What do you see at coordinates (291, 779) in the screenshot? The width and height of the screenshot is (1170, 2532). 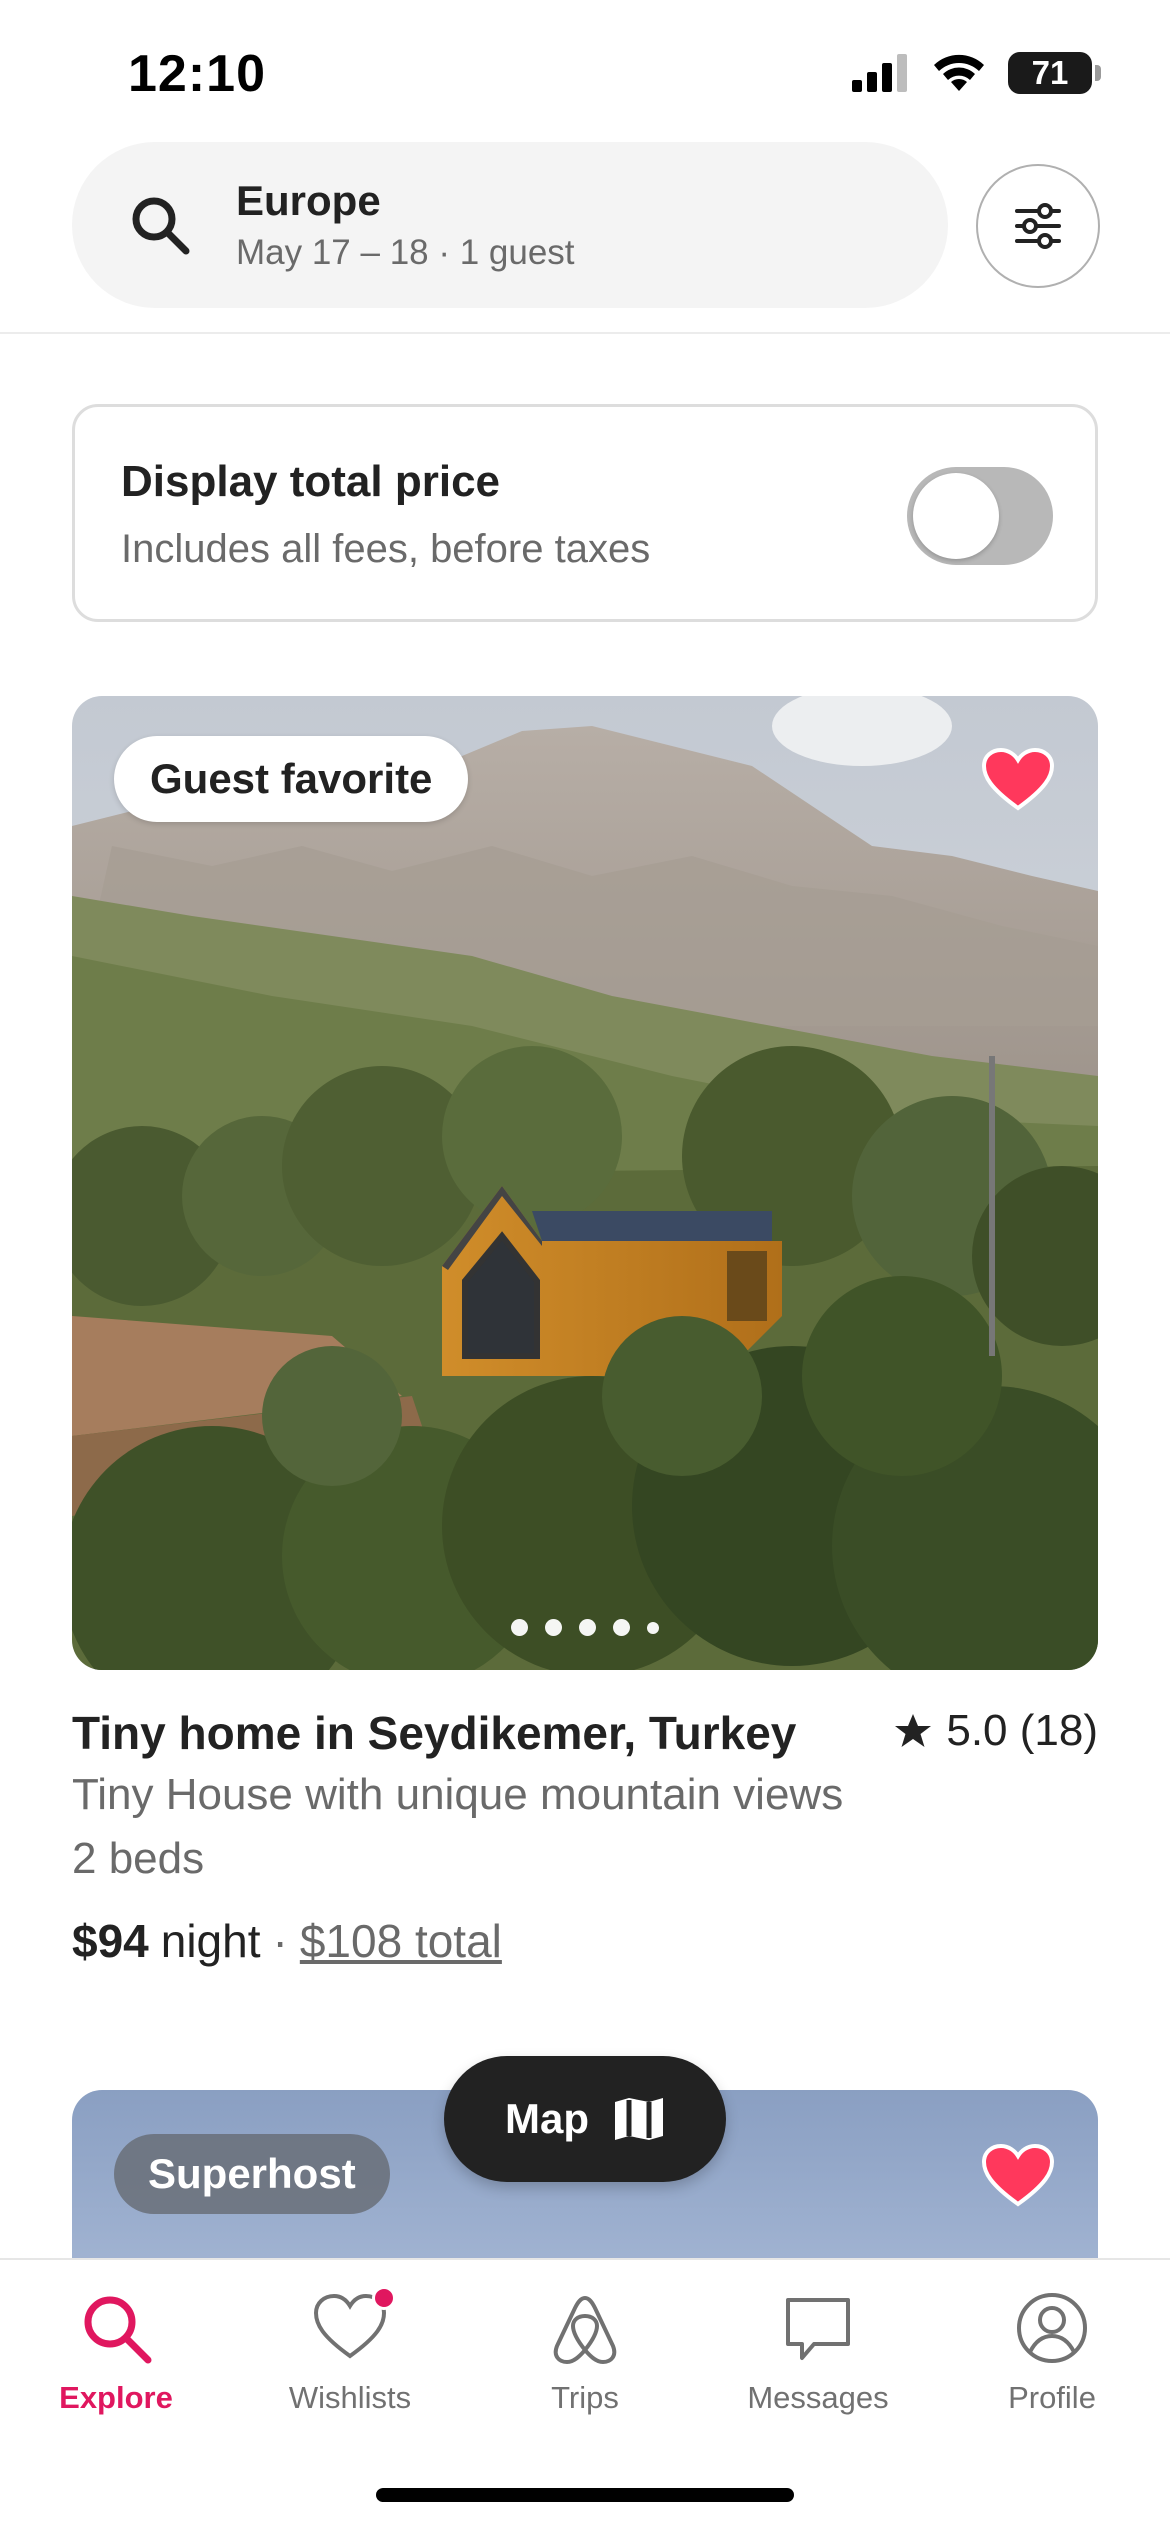 I see `guest-favorite-badge: Guest favorite` at bounding box center [291, 779].